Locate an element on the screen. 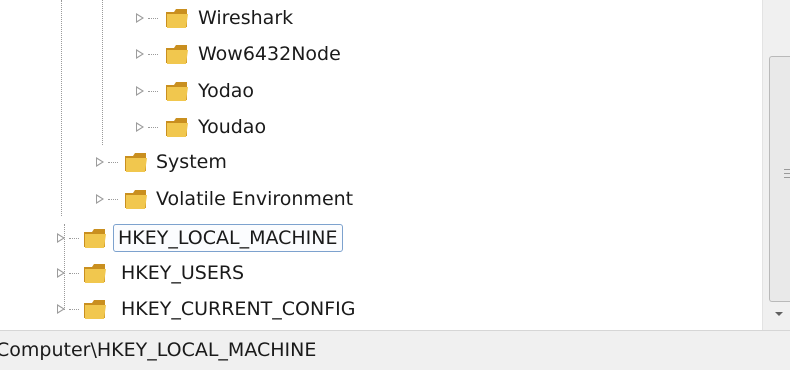 The width and height of the screenshot is (790, 370). tree-node-youdao: Youdao is located at coordinates (150, 128).